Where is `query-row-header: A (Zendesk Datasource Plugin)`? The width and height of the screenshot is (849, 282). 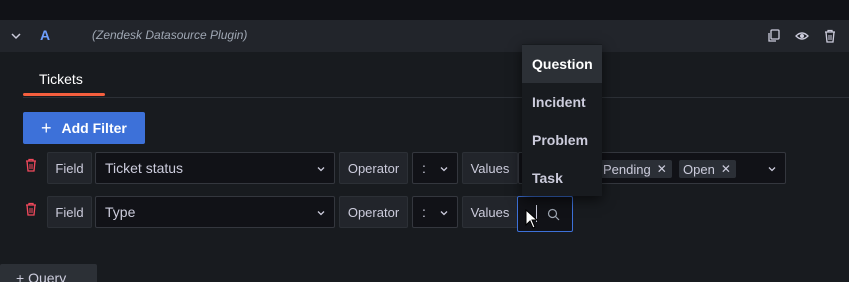
query-row-header: A (Zendesk Datasource Plugin) is located at coordinates (424, 36).